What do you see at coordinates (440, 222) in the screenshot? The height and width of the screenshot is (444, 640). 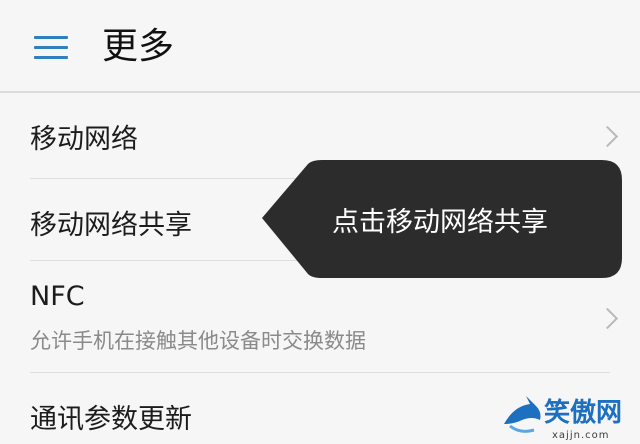 I see `tooltip-text: 点击移动网络共享` at bounding box center [440, 222].